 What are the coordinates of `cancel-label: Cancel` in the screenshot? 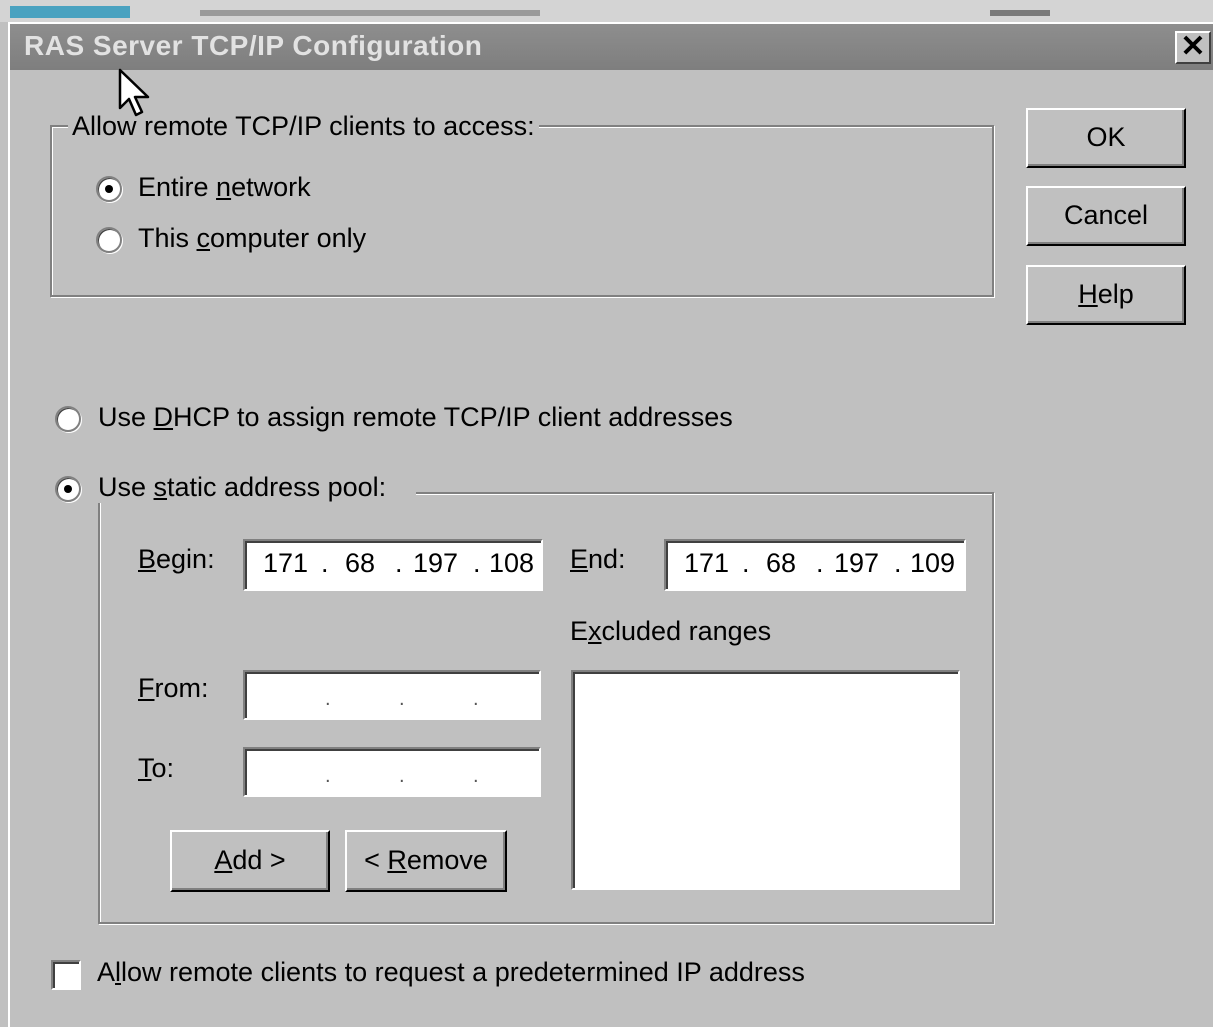 It's located at (1106, 215).